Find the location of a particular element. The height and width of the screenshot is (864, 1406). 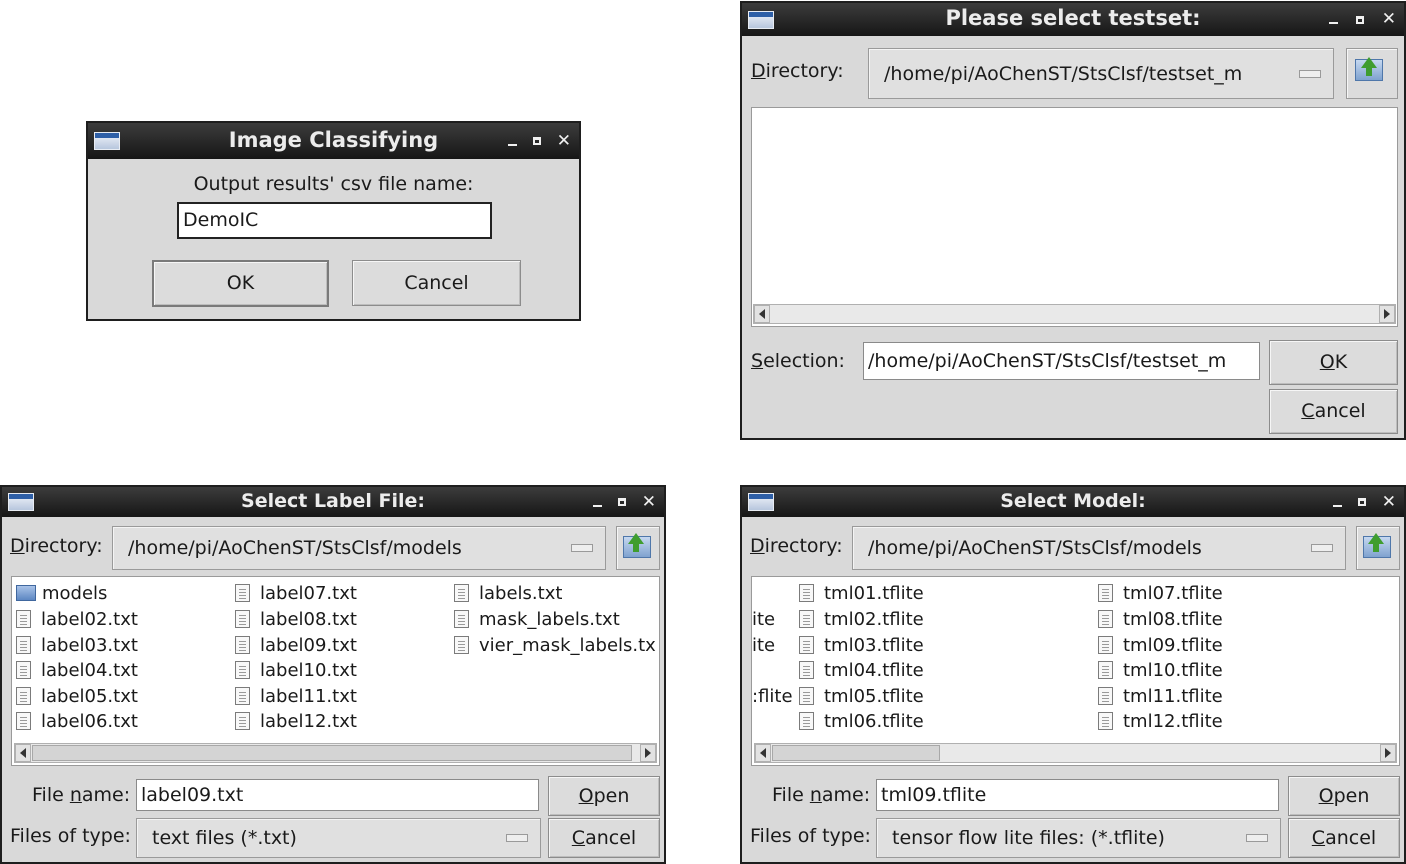

list-item-folder: models is located at coordinates (61, 593).